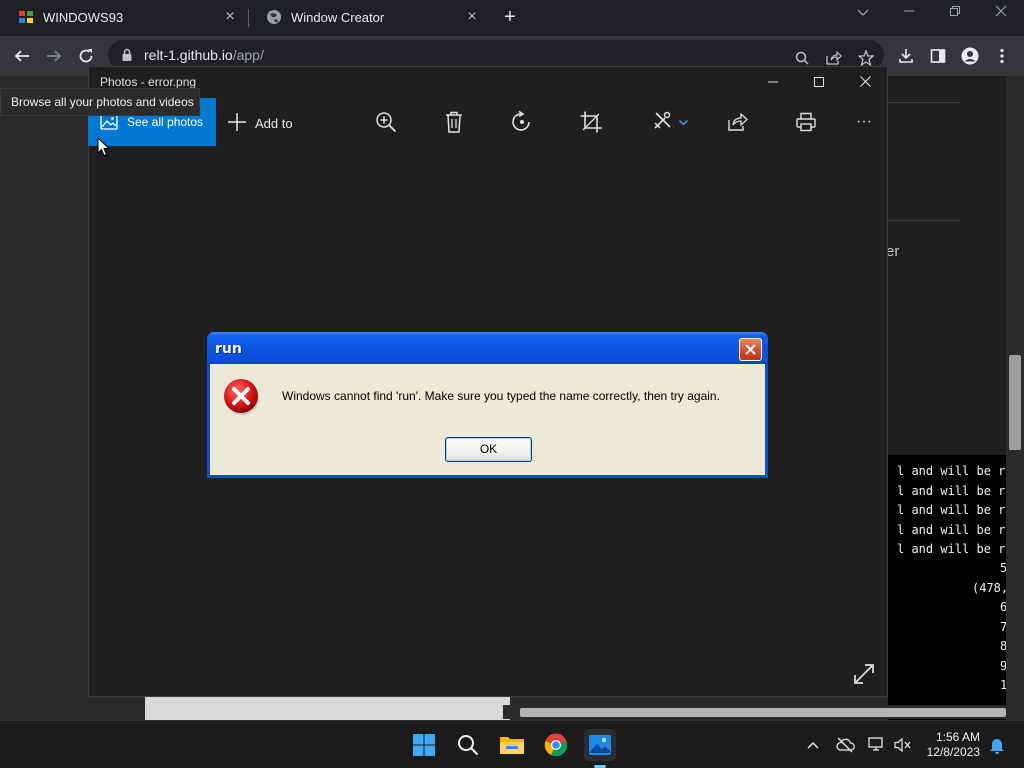  What do you see at coordinates (989, 588) in the screenshot?
I see `console-line: (478,` at bounding box center [989, 588].